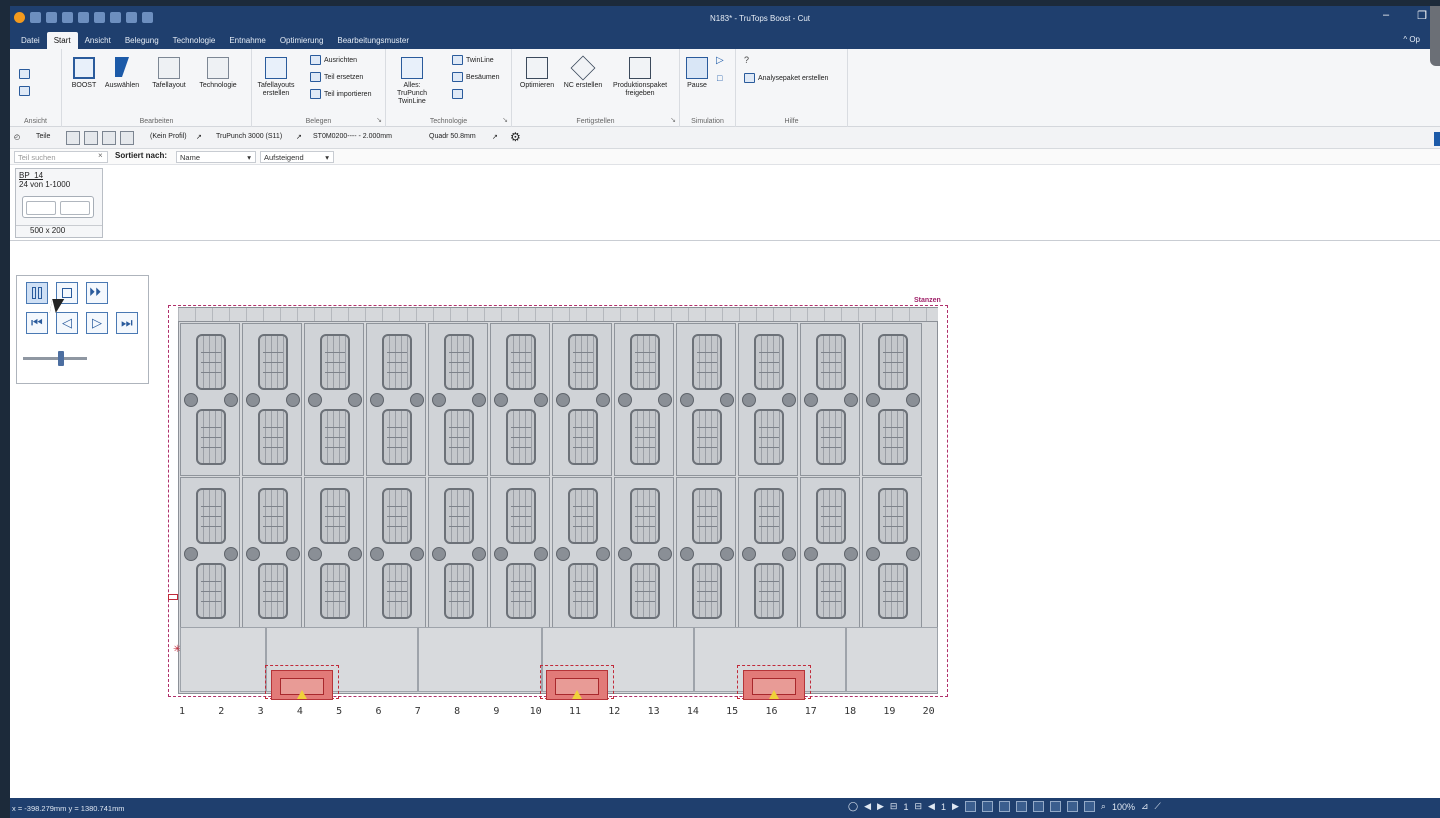 This screenshot has width=1440, height=818. What do you see at coordinates (122, 73) in the screenshot?
I see `select-button: Auswählen` at bounding box center [122, 73].